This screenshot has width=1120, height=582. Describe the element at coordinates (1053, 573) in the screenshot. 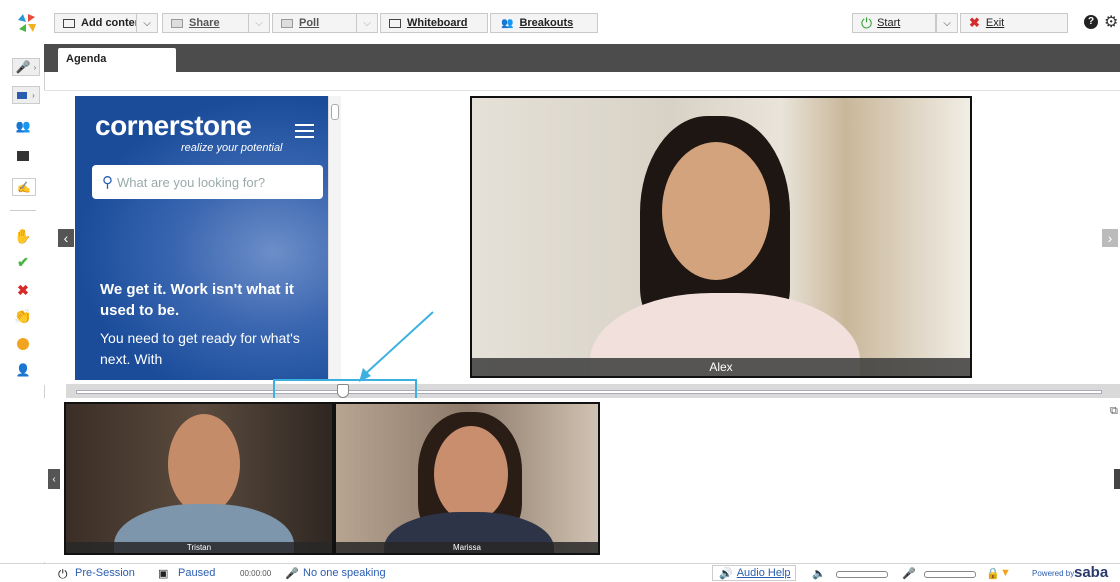

I see `powered-by-label: Powered by` at that location.